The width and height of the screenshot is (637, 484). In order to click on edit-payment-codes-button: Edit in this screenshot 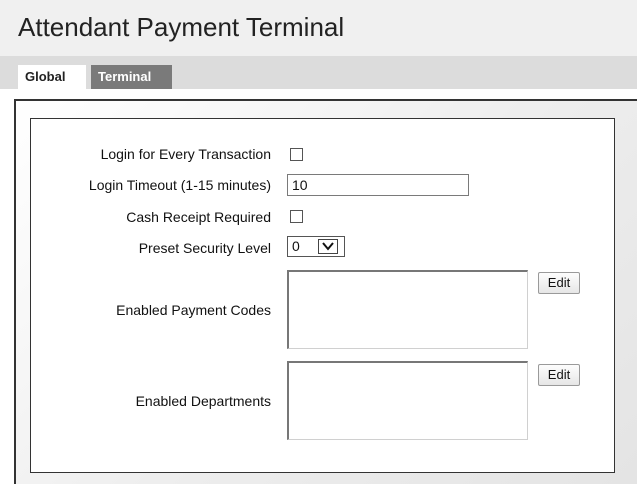, I will do `click(559, 283)`.